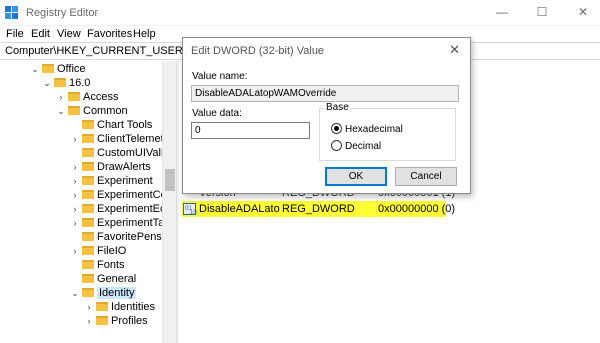 The image size is (600, 343). What do you see at coordinates (97, 265) in the screenshot?
I see `tree-item-fonts: Fonts` at bounding box center [97, 265].